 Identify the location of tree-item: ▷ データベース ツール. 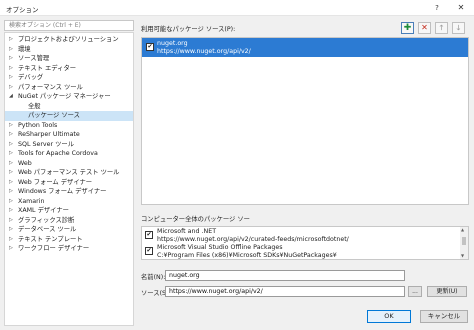
(69, 230).